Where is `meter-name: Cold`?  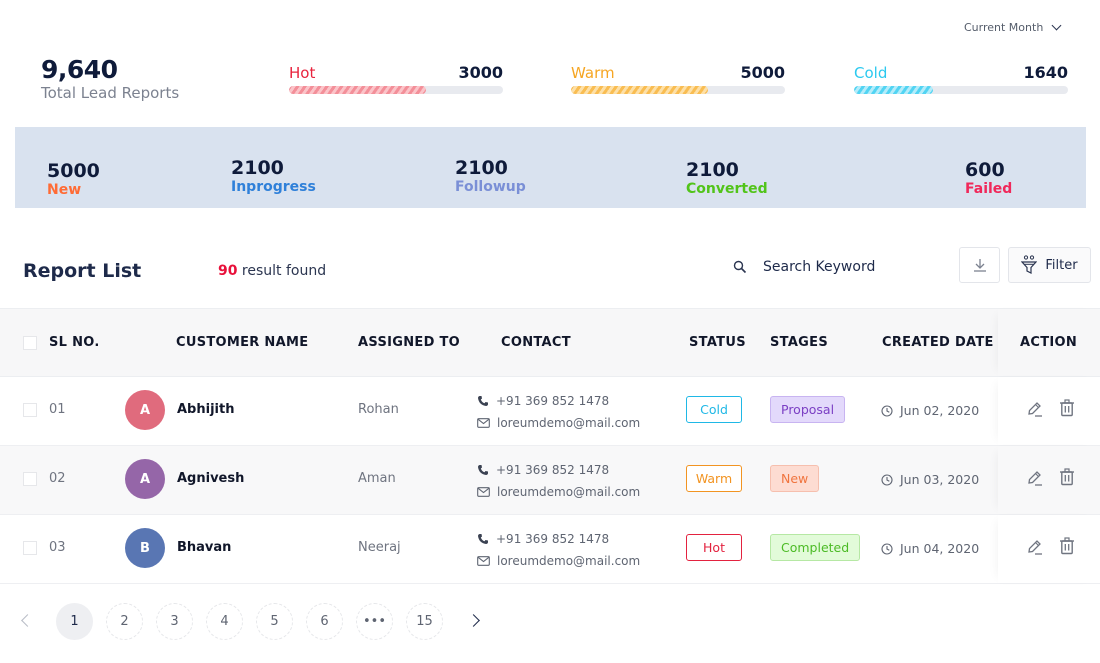 meter-name: Cold is located at coordinates (871, 73).